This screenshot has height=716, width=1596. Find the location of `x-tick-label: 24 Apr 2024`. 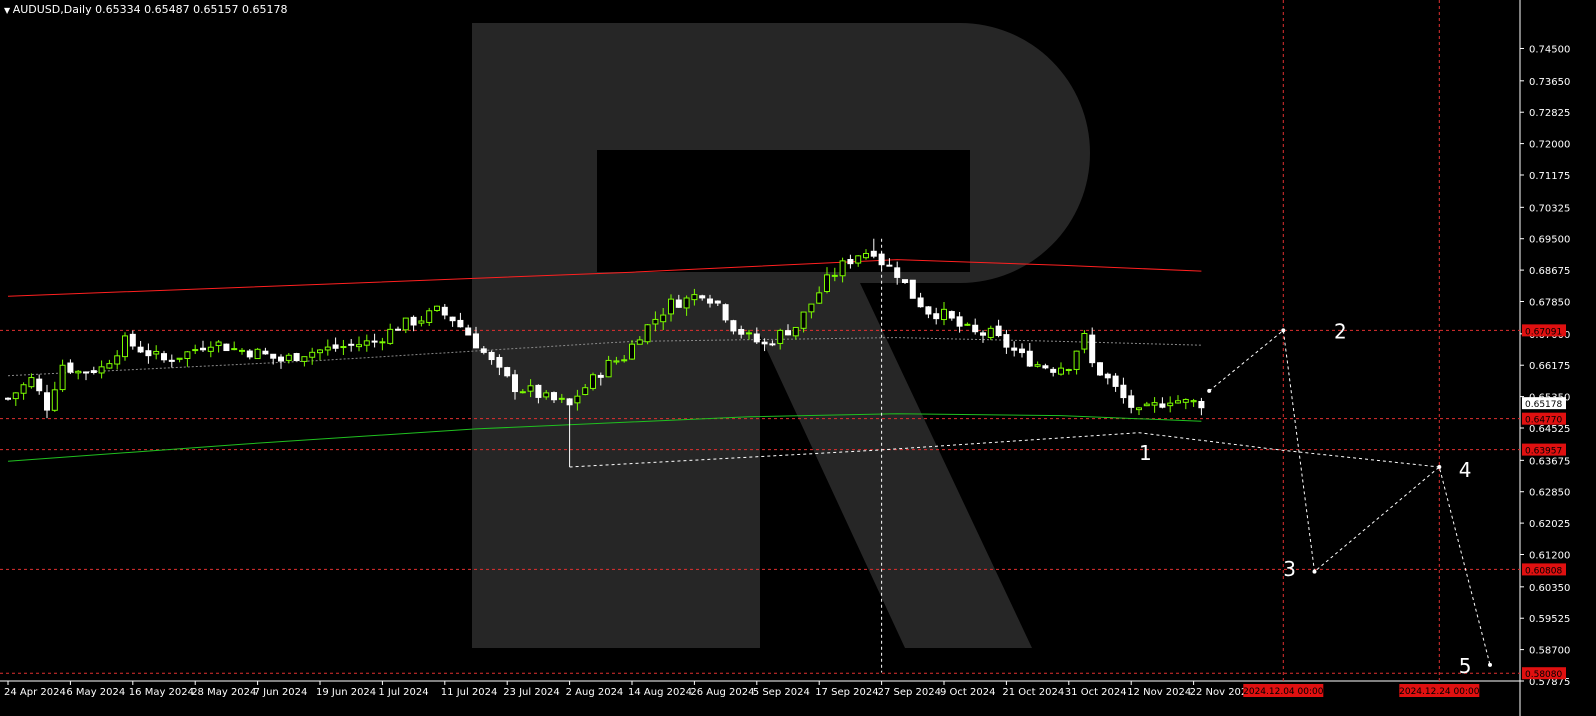

x-tick-label: 24 Apr 2024 is located at coordinates (35, 692).